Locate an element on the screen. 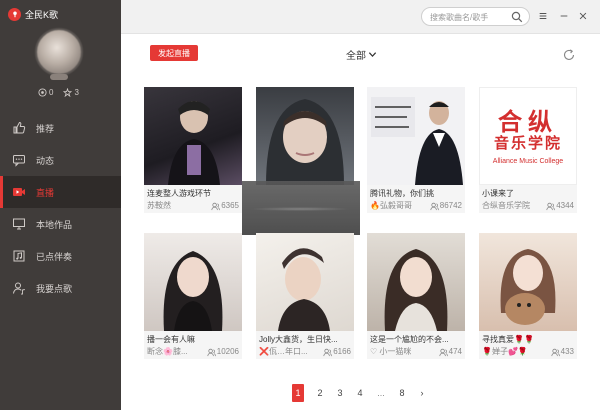 Image resolution: width=600 pixels, height=410 pixels. search-icon is located at coordinates (517, 17).